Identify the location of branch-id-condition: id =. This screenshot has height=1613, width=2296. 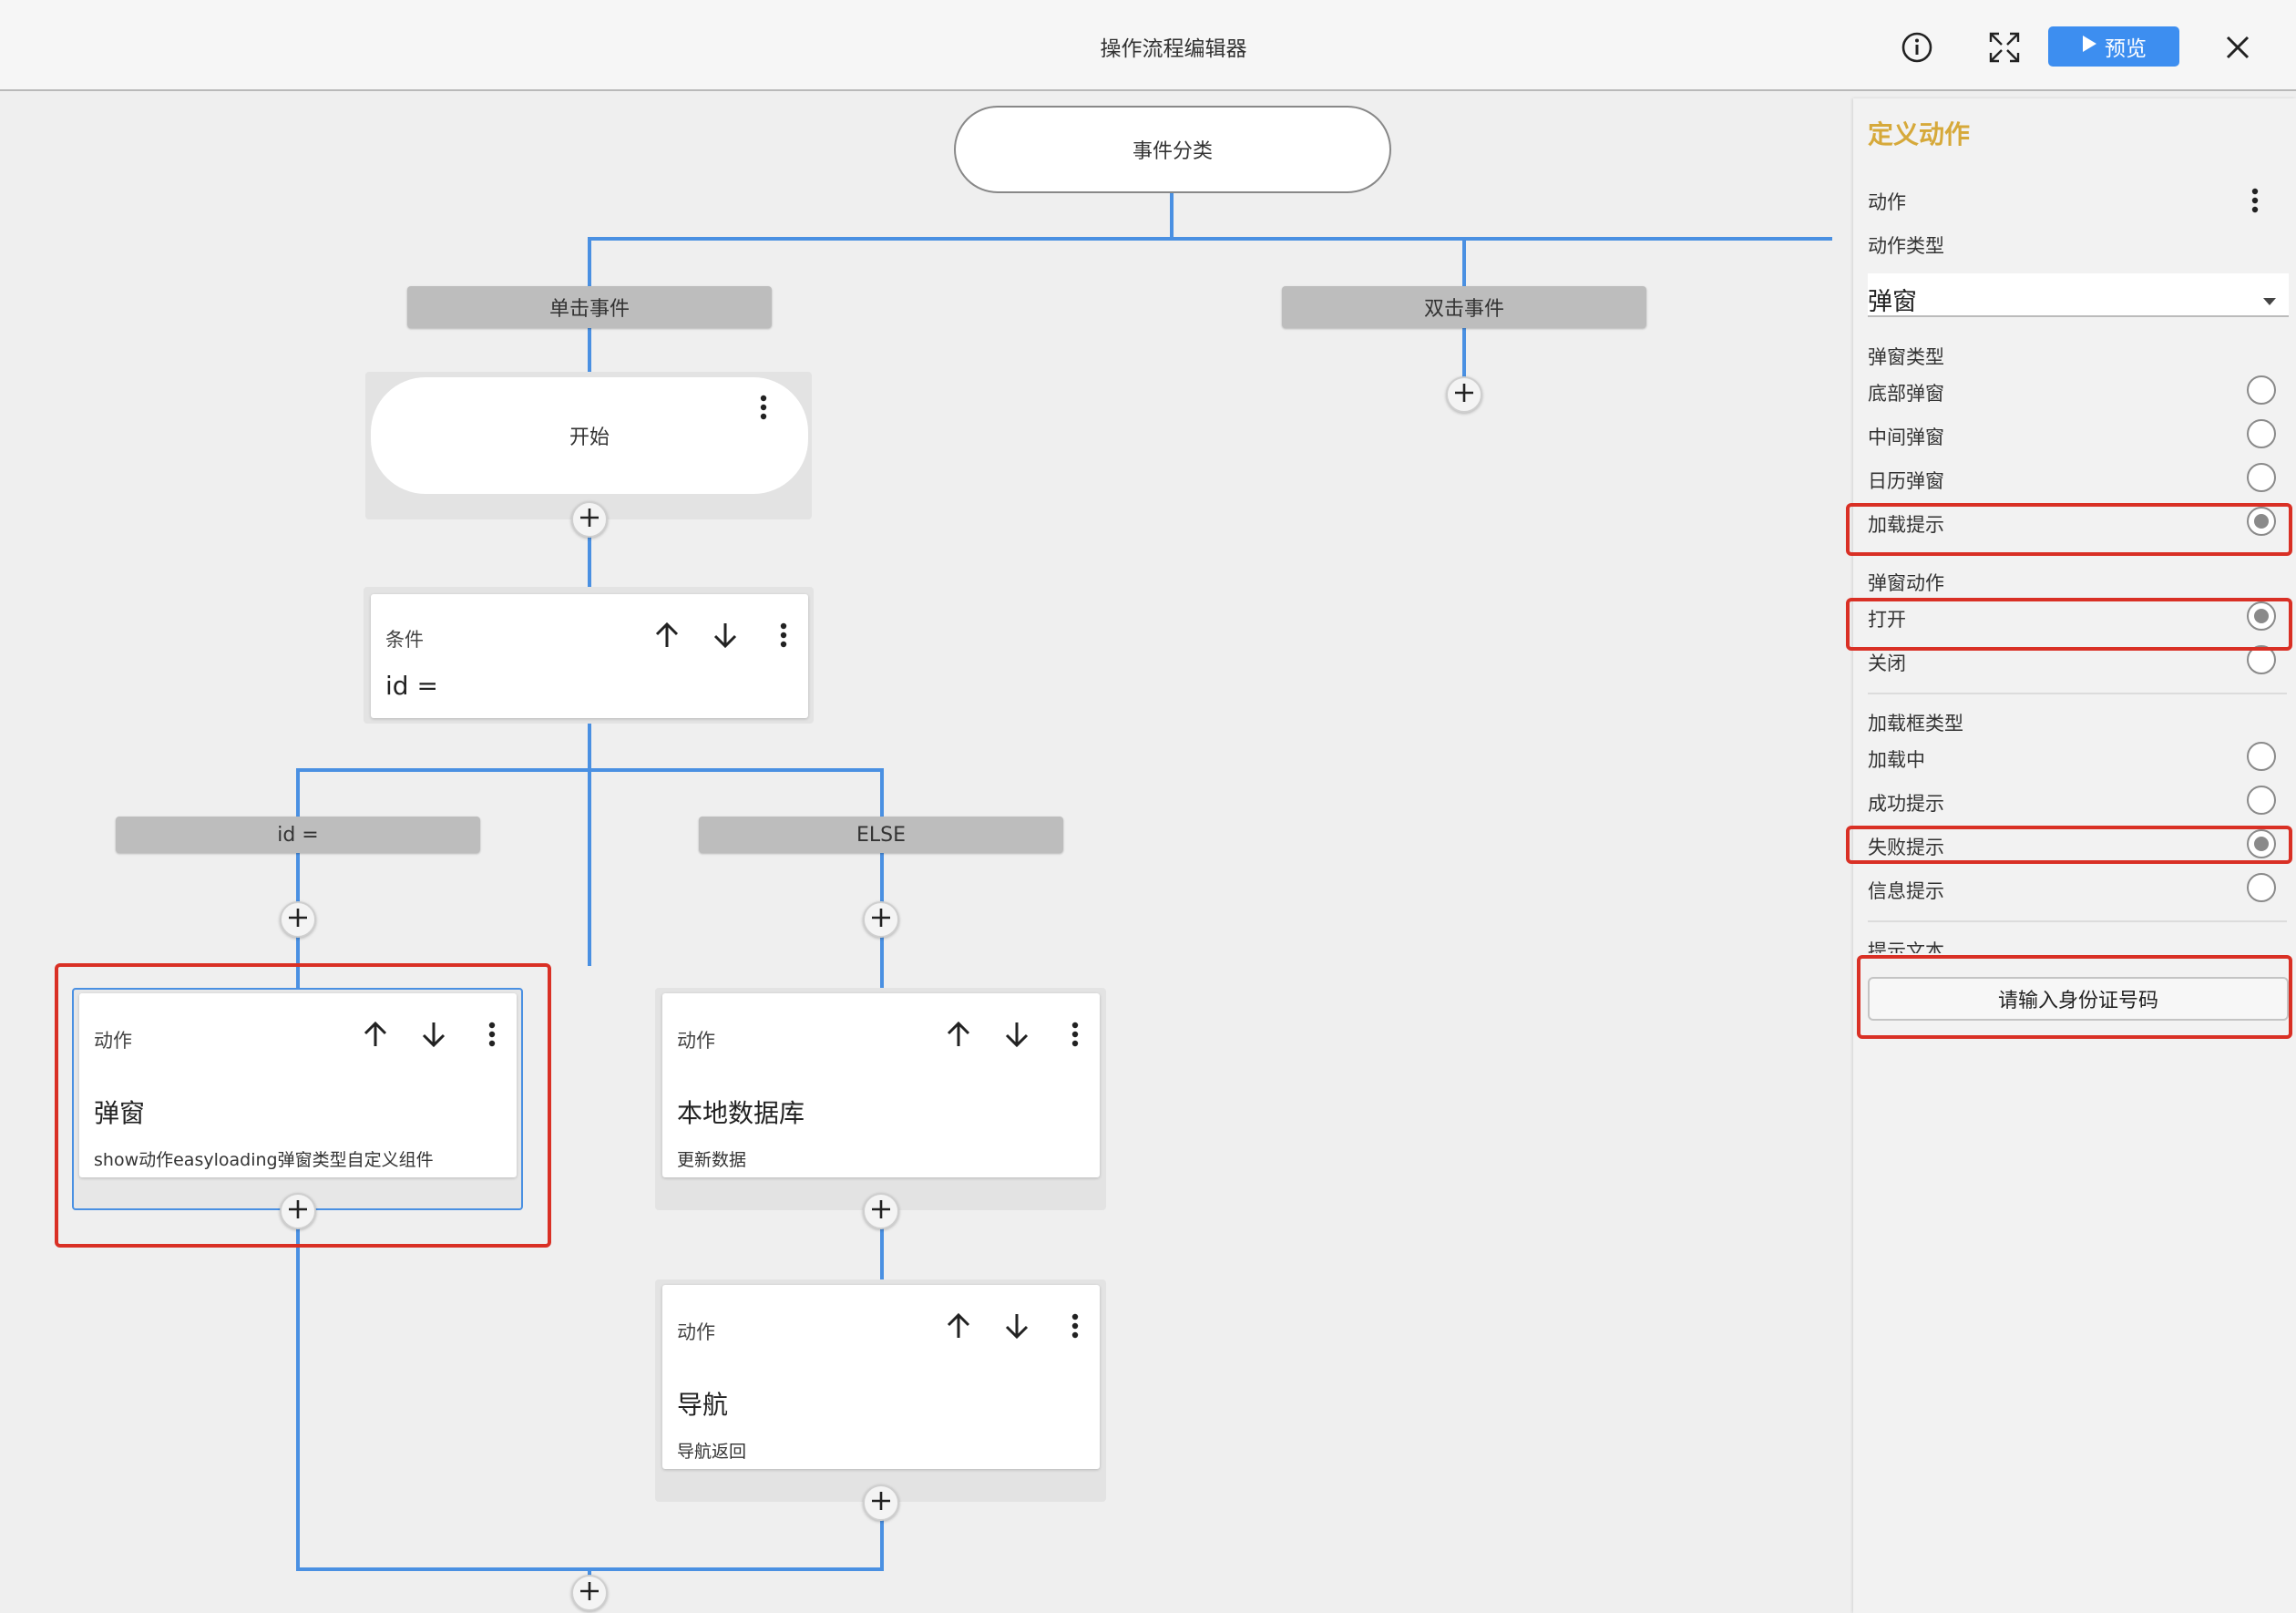
(298, 835).